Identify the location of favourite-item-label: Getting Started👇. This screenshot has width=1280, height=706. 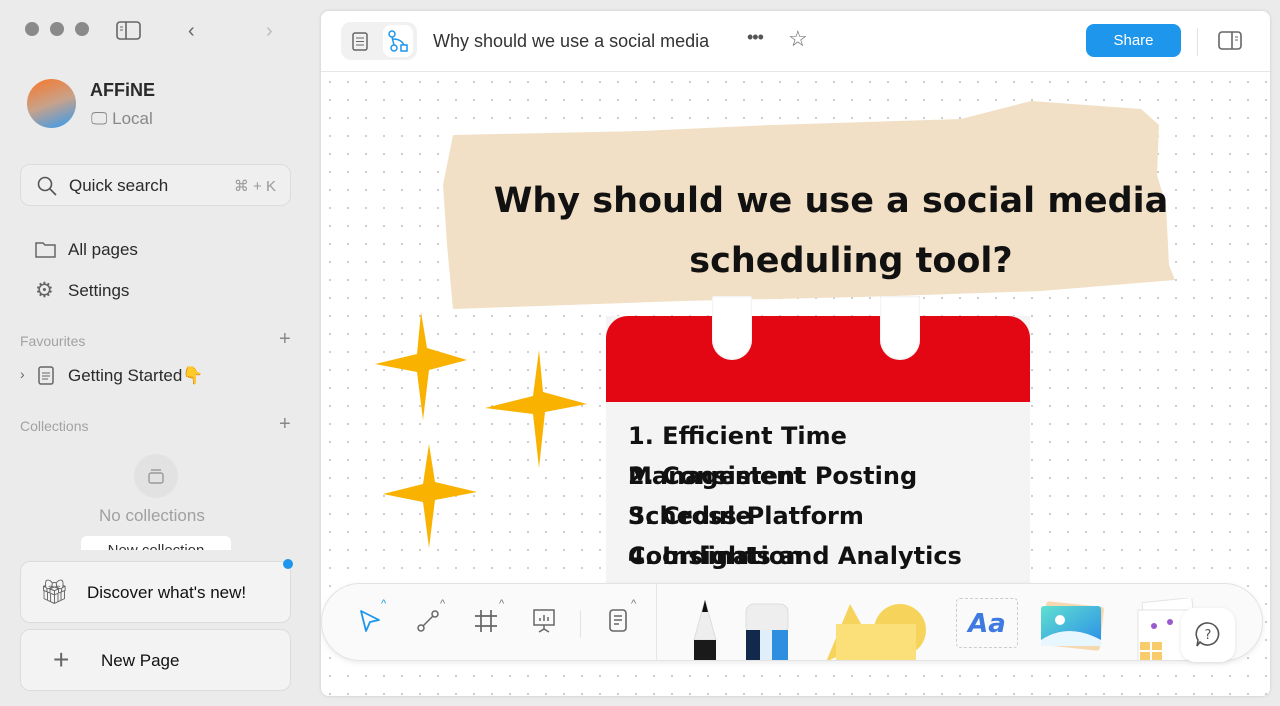
(136, 375).